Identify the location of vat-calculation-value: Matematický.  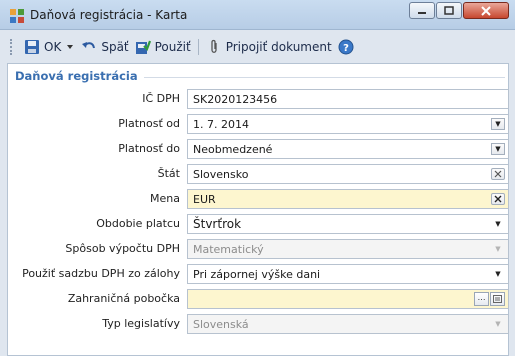
(228, 249).